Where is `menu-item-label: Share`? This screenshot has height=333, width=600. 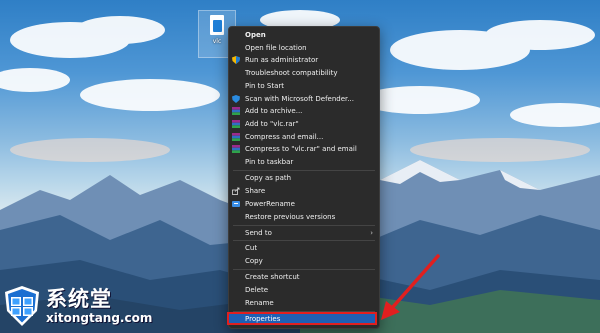
menu-item-label: Share is located at coordinates (255, 191).